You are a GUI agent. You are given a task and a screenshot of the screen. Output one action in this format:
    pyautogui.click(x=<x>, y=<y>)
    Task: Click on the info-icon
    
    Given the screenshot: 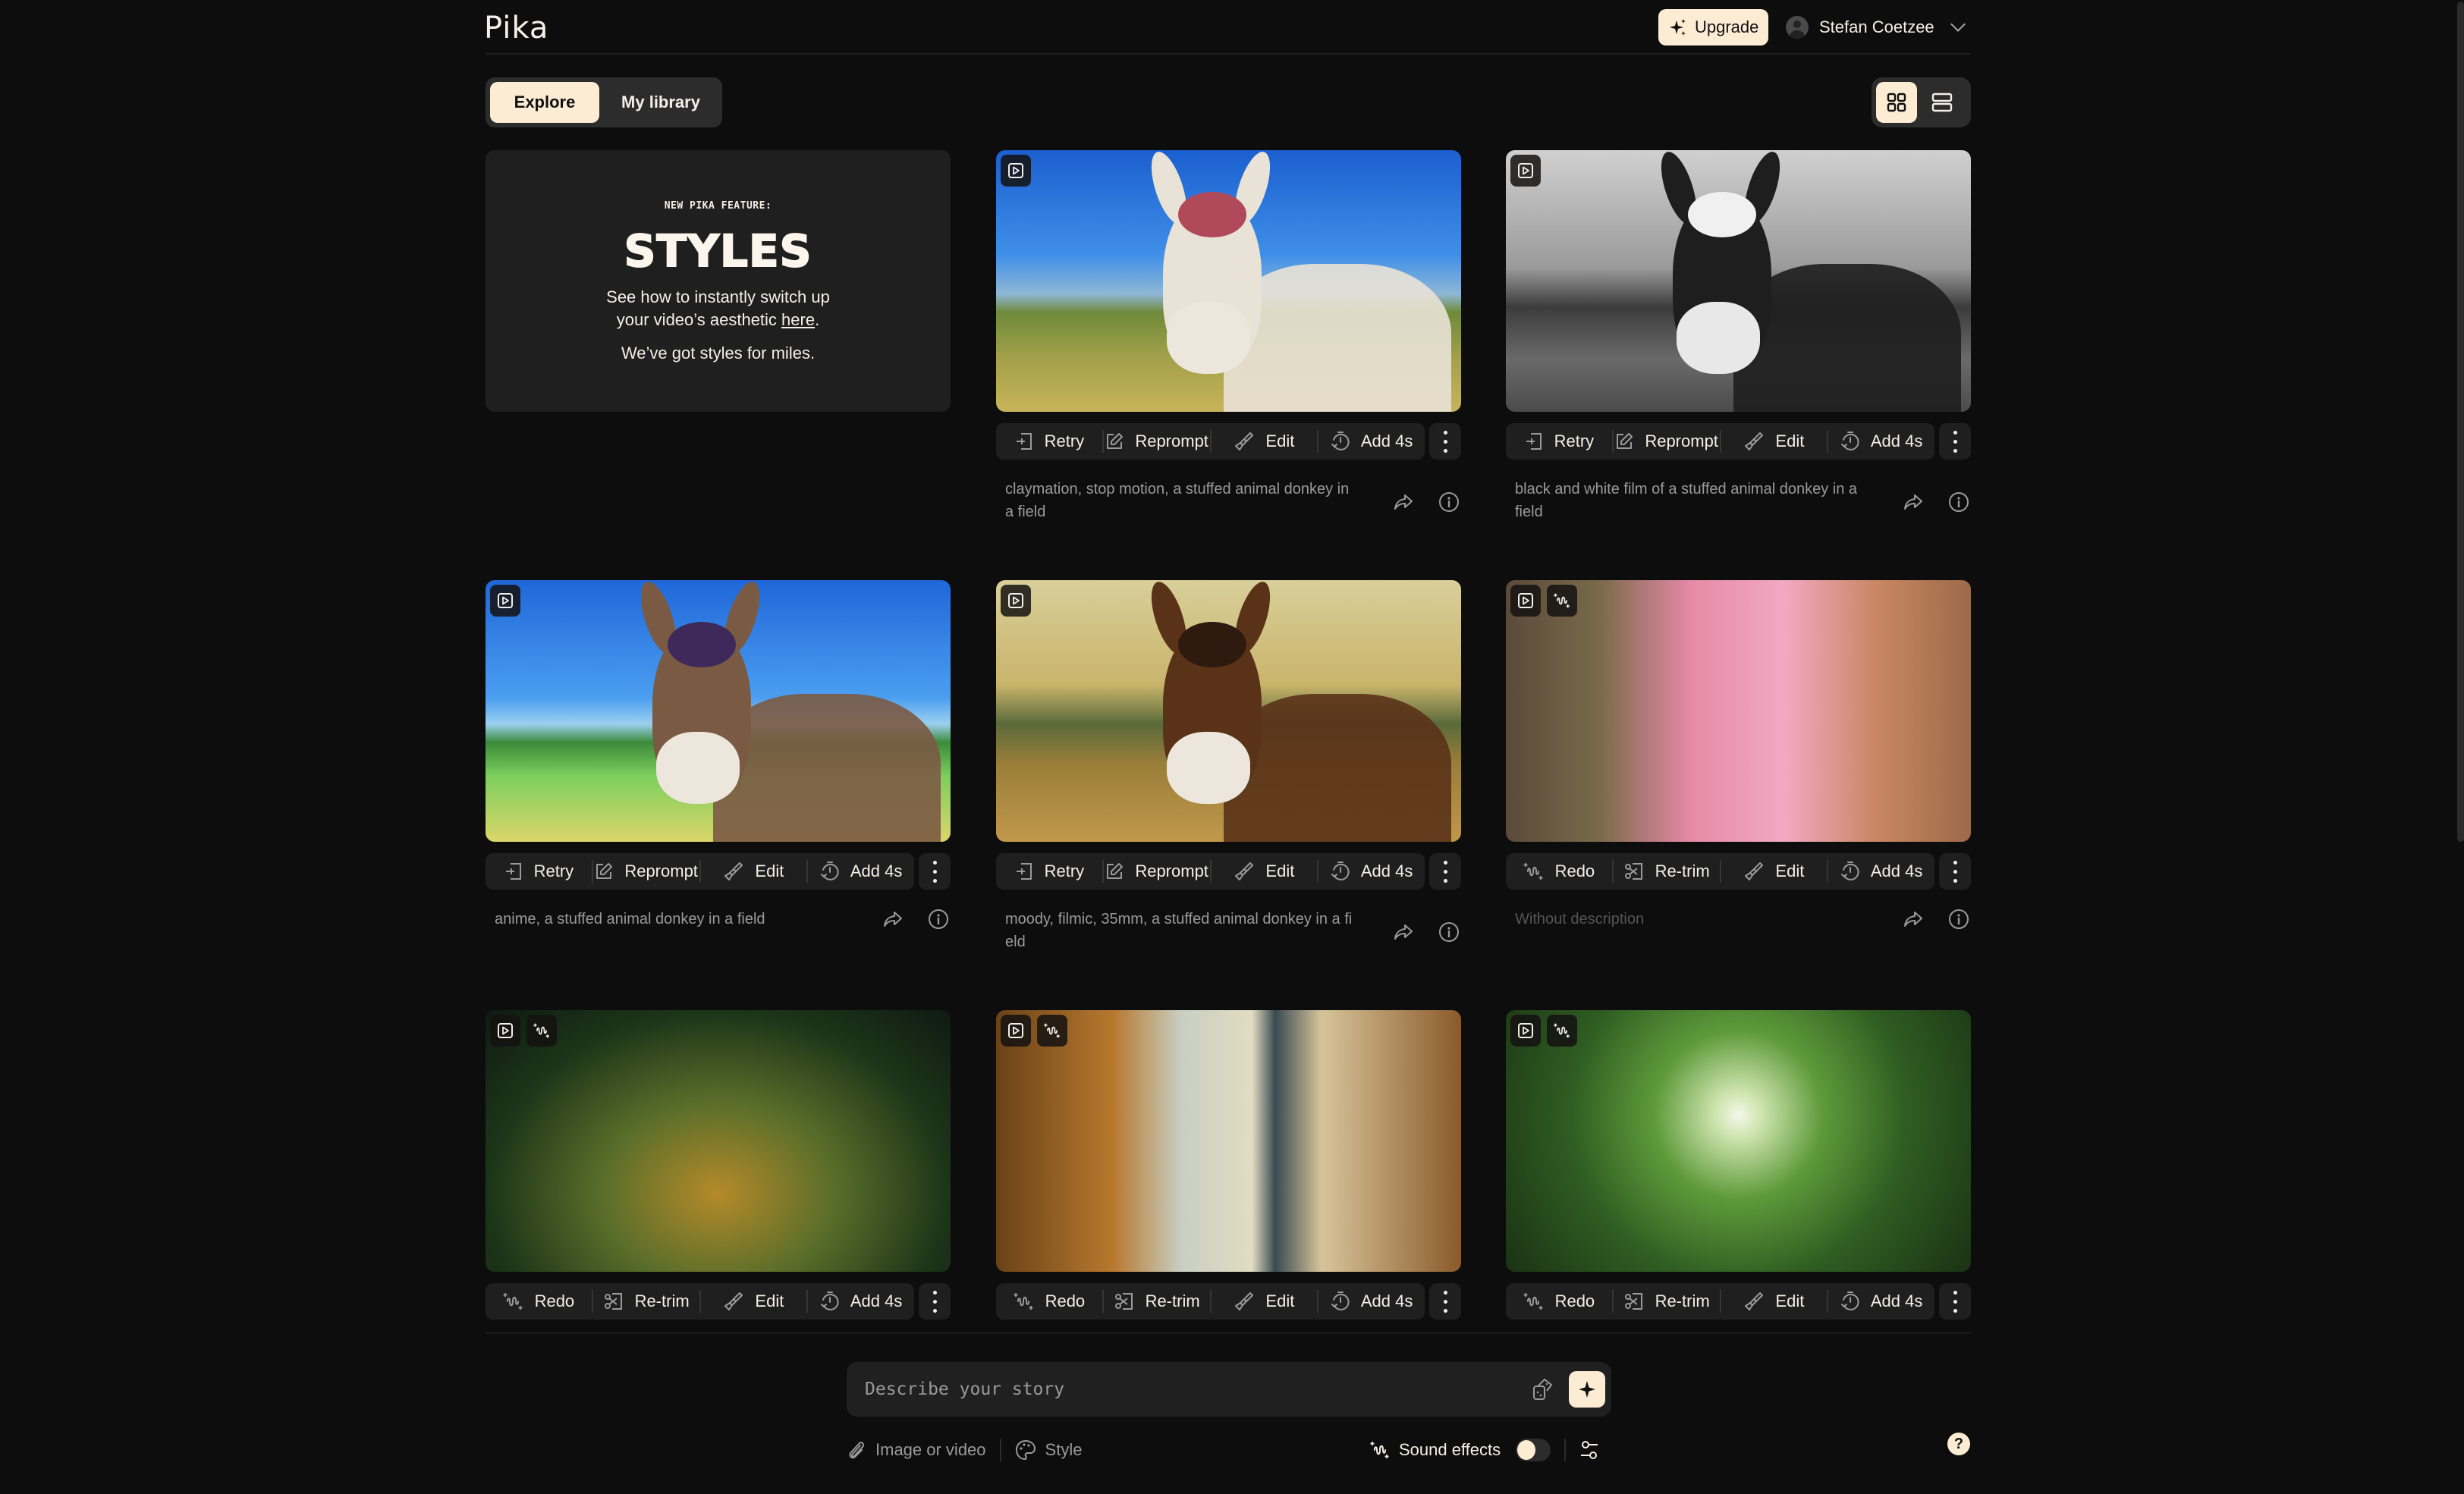 What is the action you would take?
    pyautogui.click(x=1449, y=932)
    